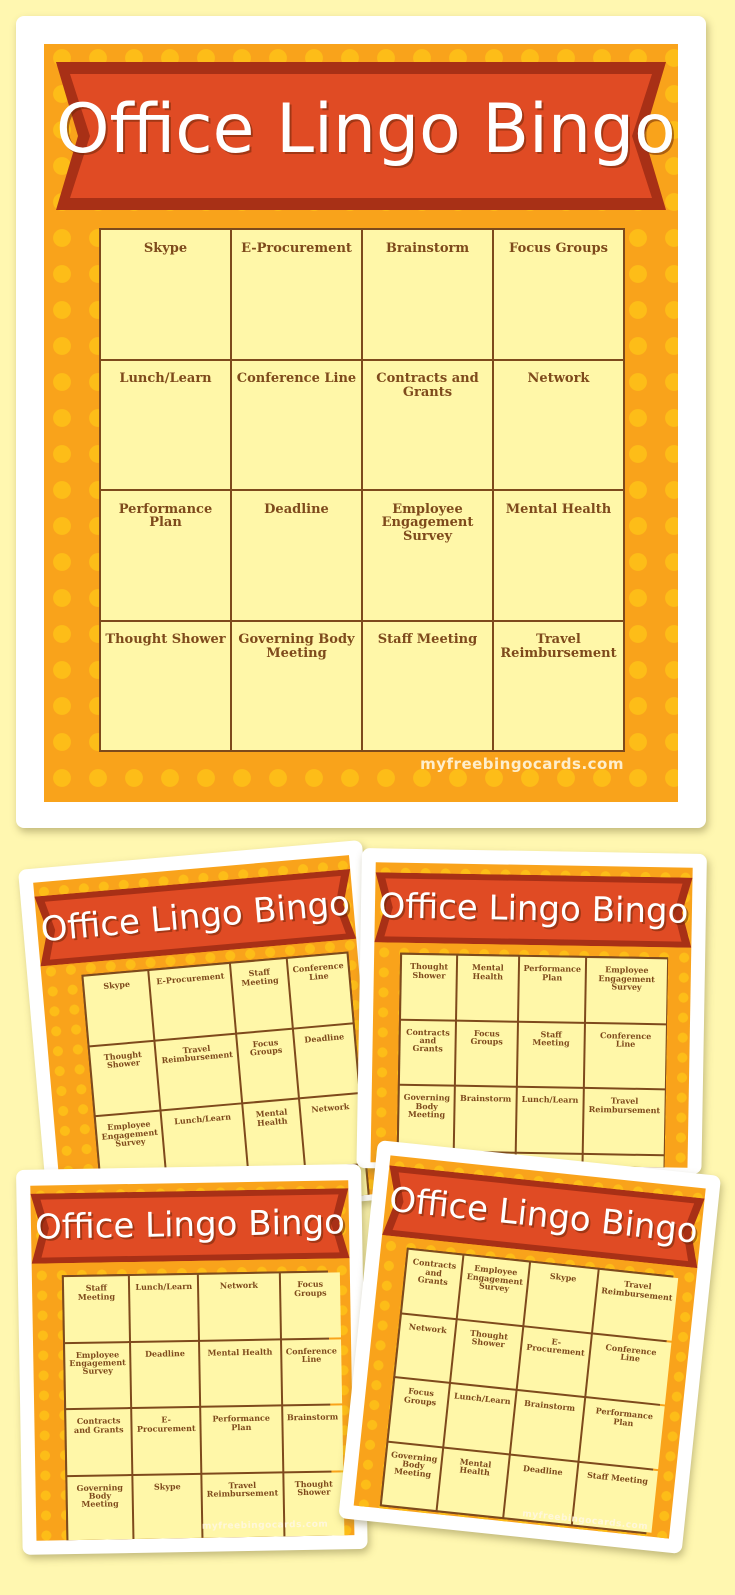 The image size is (735, 1595). Describe the element at coordinates (330, 1108) in the screenshot. I see `bingo-cell-label: Network` at that location.